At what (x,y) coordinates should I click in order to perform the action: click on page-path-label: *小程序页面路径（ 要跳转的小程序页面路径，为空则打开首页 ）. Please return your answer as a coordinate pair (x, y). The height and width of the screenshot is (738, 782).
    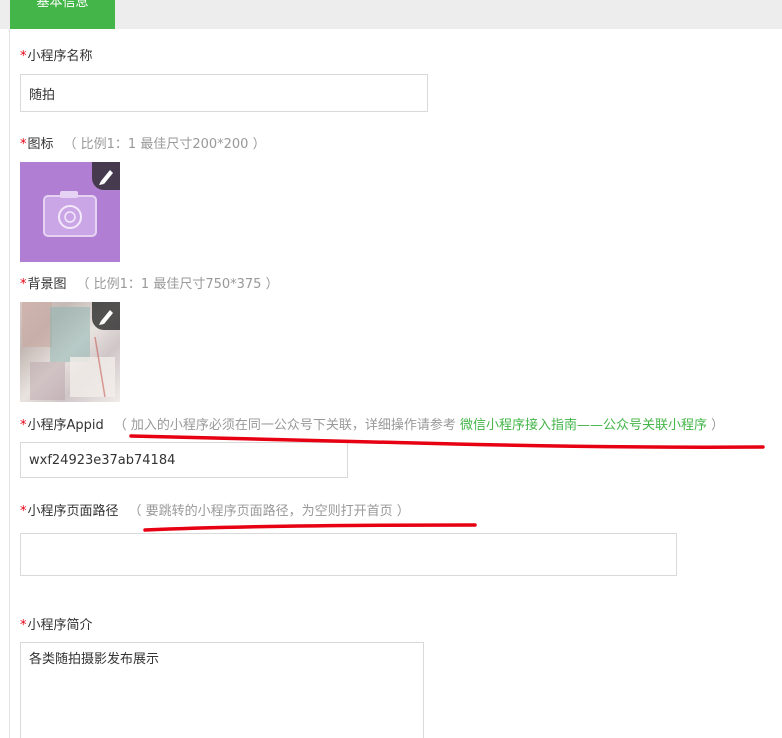
    Looking at the image, I should click on (215, 511).